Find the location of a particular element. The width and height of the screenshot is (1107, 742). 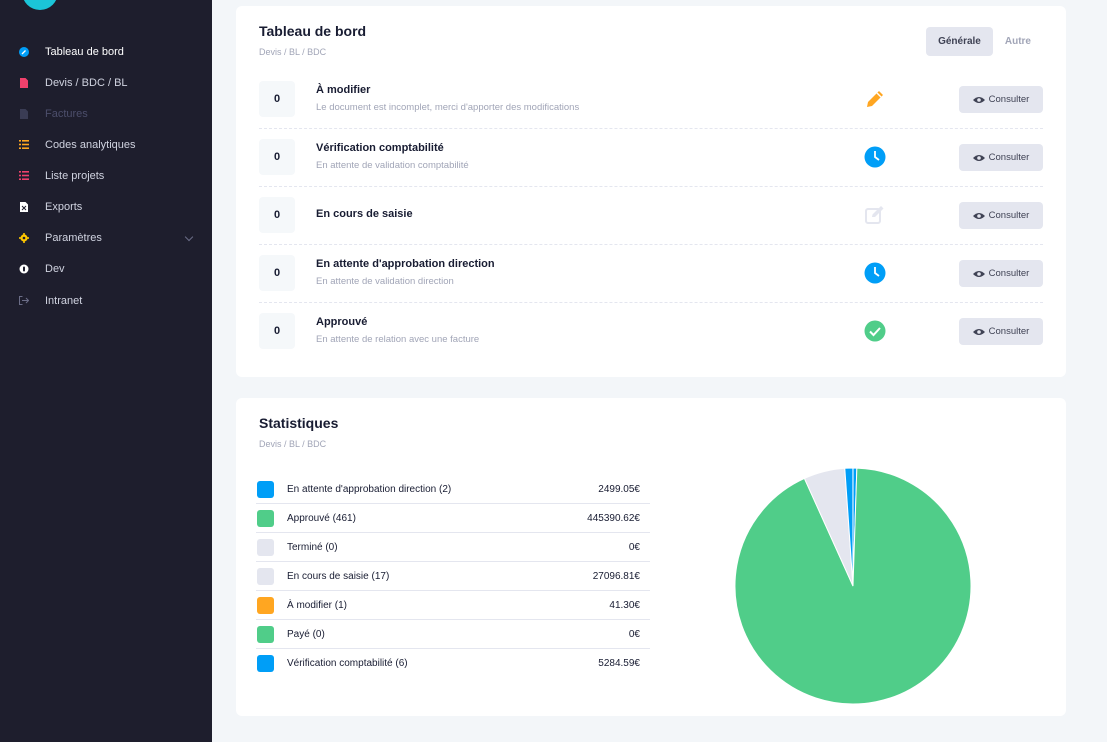

sidebar-item-label: Dev is located at coordinates (55, 268).